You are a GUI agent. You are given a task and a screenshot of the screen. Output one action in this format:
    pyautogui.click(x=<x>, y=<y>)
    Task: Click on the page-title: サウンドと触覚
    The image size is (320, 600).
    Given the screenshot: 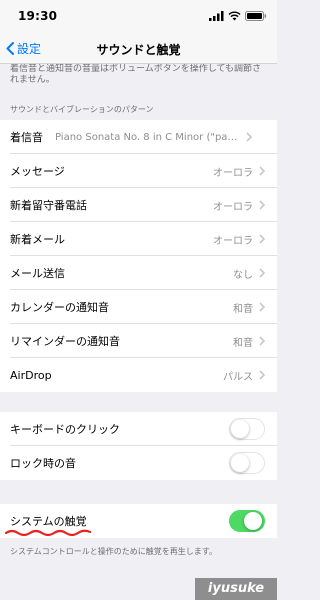 What is the action you would take?
    pyautogui.click(x=138, y=50)
    